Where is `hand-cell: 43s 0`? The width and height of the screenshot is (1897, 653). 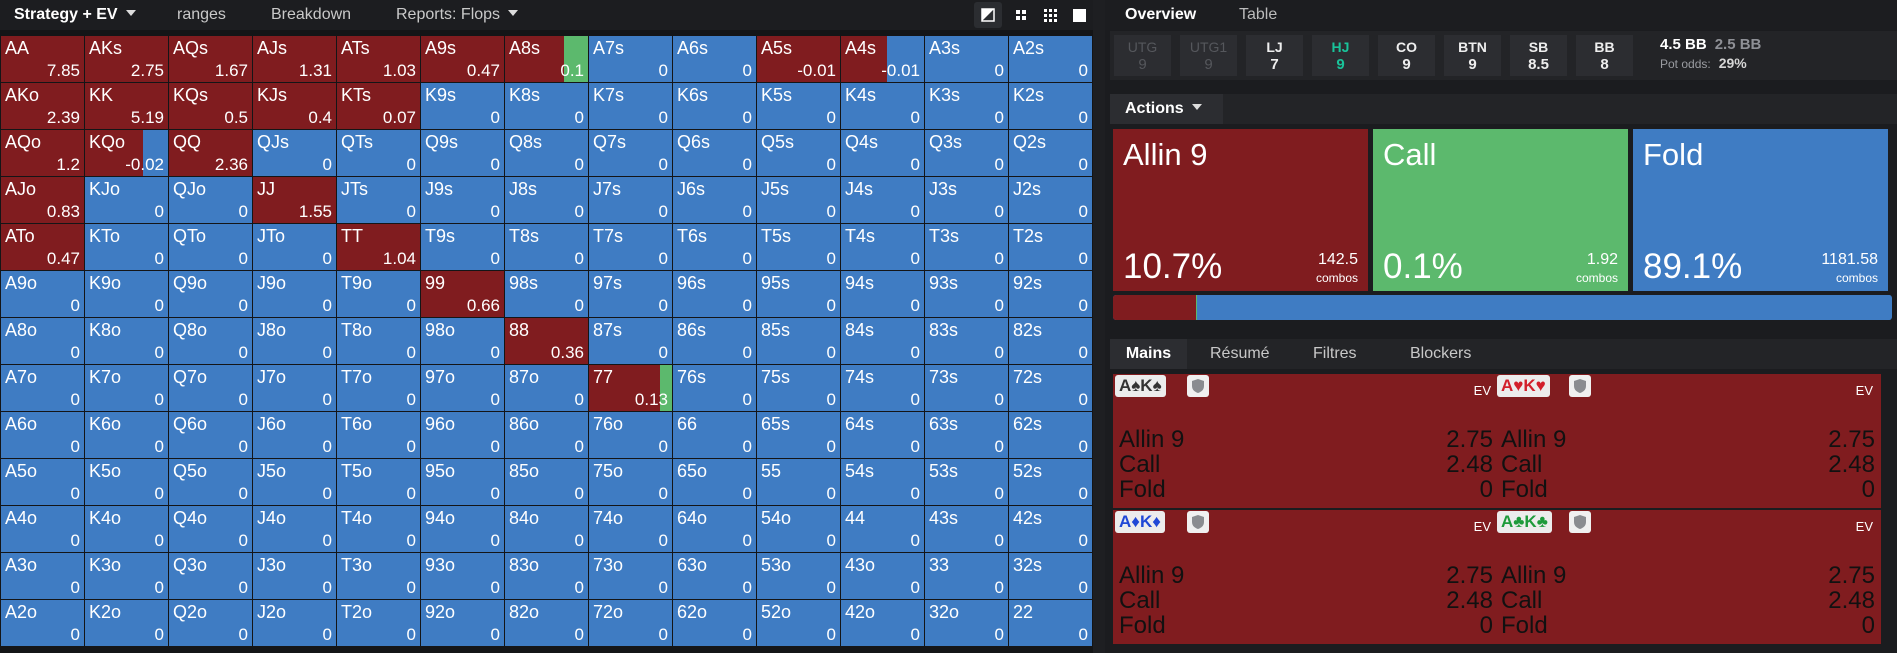 hand-cell: 43s 0 is located at coordinates (966, 529).